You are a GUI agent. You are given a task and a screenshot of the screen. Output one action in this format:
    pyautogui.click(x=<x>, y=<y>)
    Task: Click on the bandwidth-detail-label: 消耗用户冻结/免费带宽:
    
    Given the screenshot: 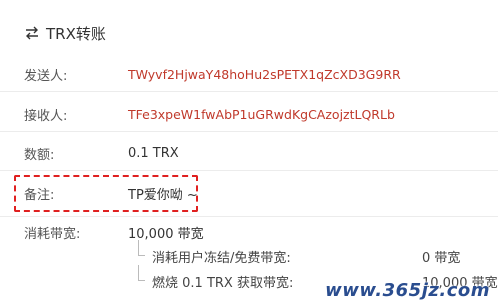 What is the action you would take?
    pyautogui.click(x=221, y=258)
    